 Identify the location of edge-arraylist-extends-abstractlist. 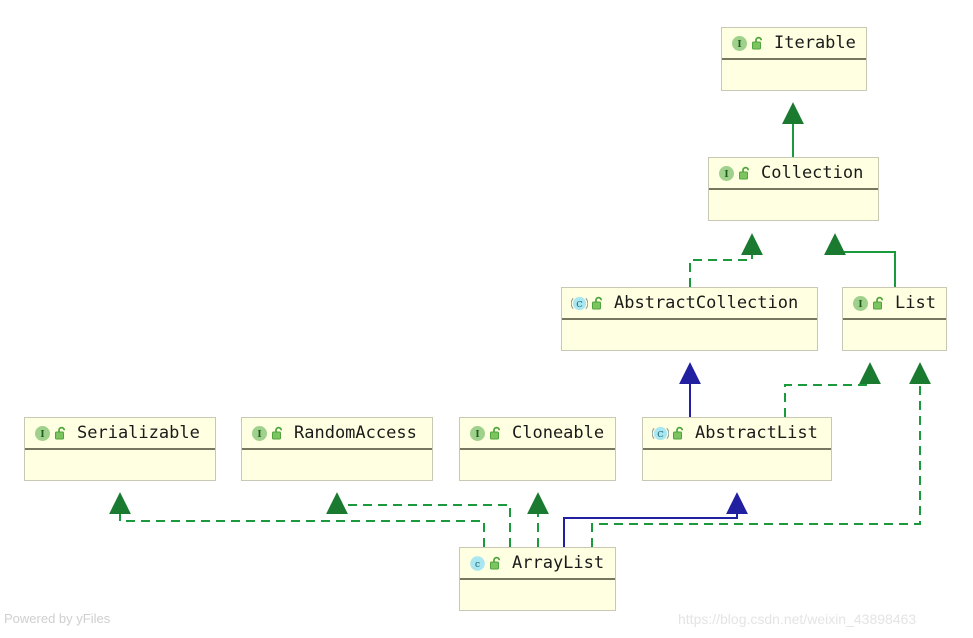
(655, 519).